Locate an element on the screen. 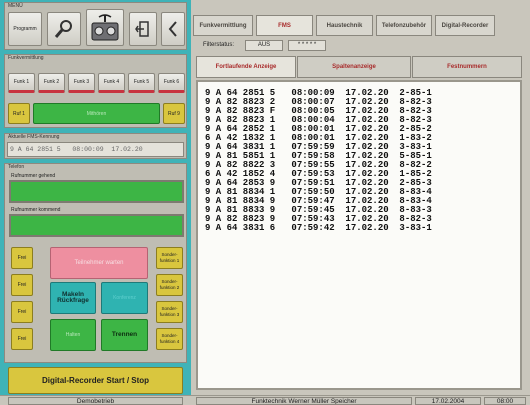 The image size is (530, 405). digital-recorder-start-stop-button: Digital-Recorder Start / Stop is located at coordinates (95, 380).